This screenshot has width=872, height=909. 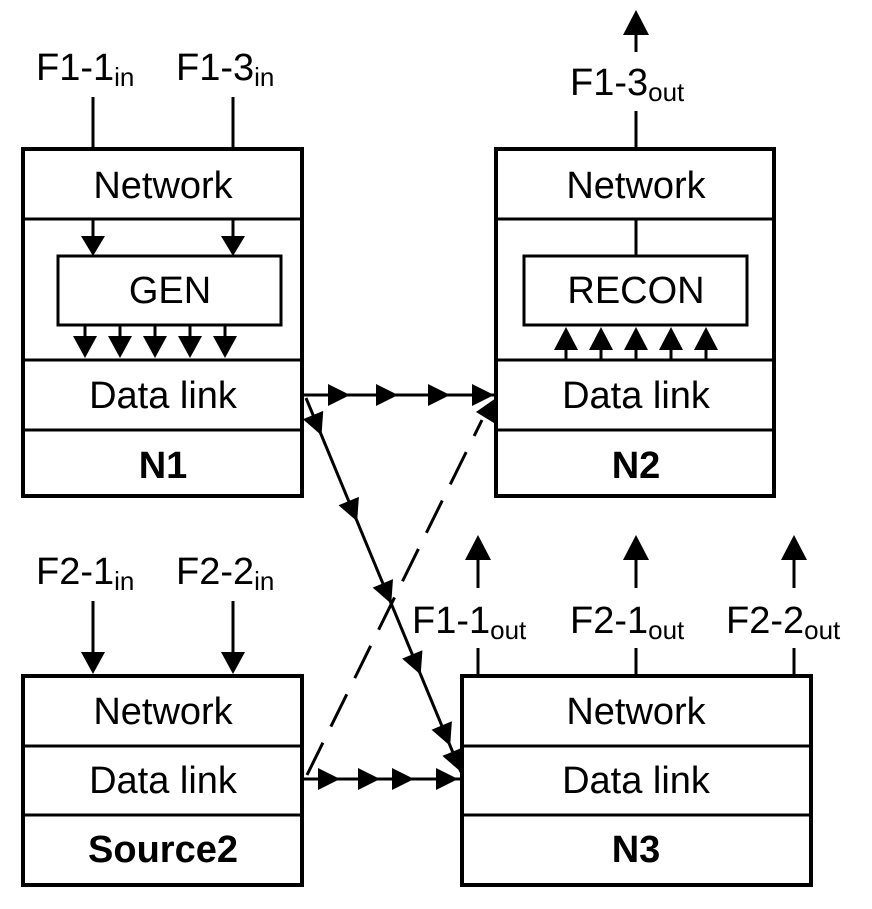 I want to click on link-source2-n2-dashed, so click(x=400, y=587).